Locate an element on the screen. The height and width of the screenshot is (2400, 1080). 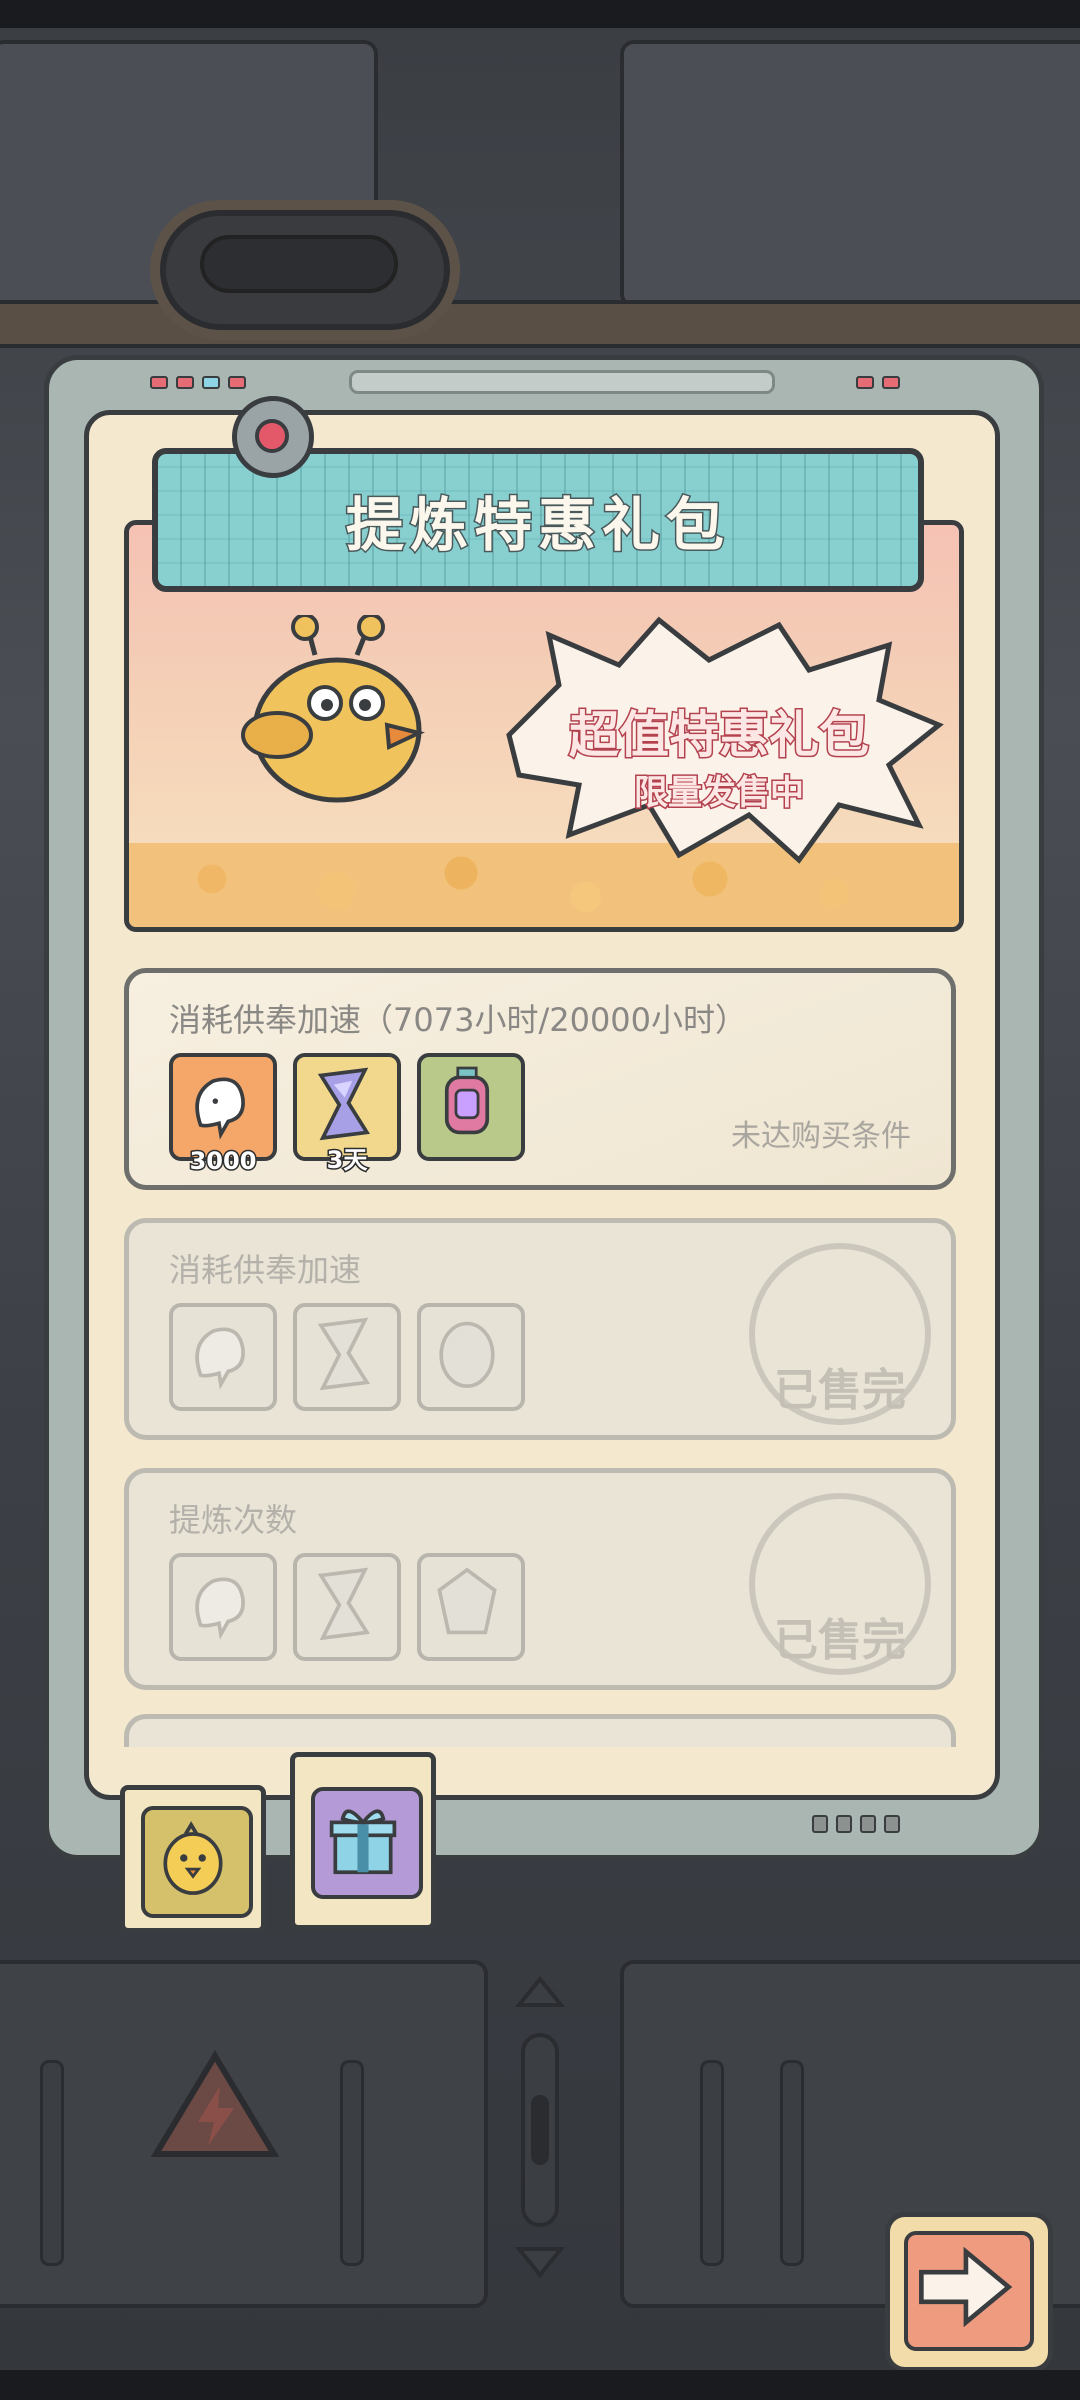
next-button-face is located at coordinates (969, 2291).